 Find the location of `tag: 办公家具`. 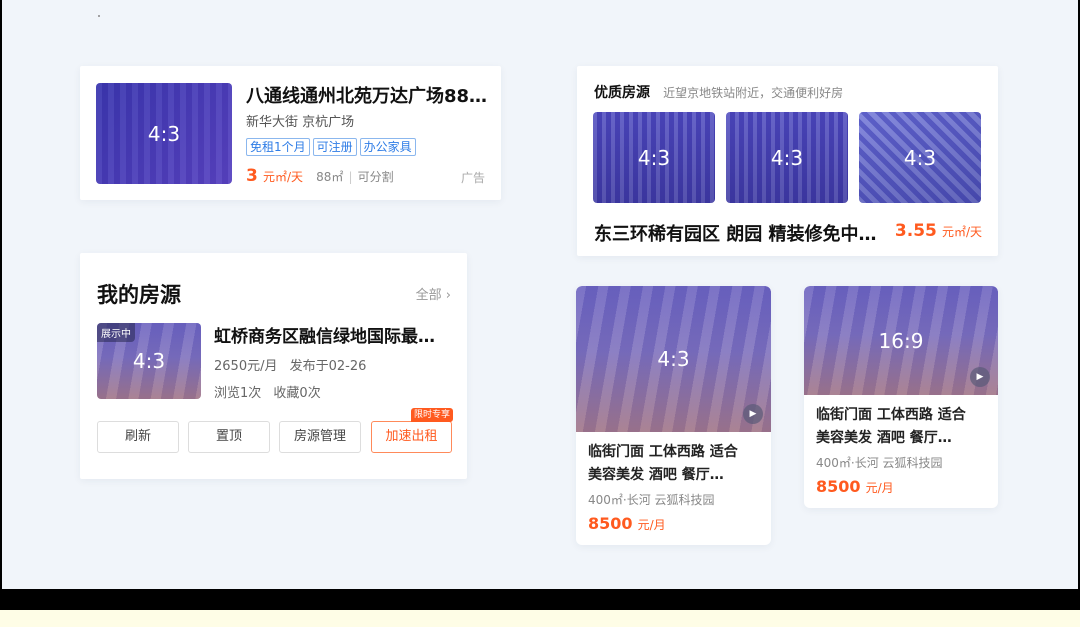

tag: 办公家具 is located at coordinates (387, 147).